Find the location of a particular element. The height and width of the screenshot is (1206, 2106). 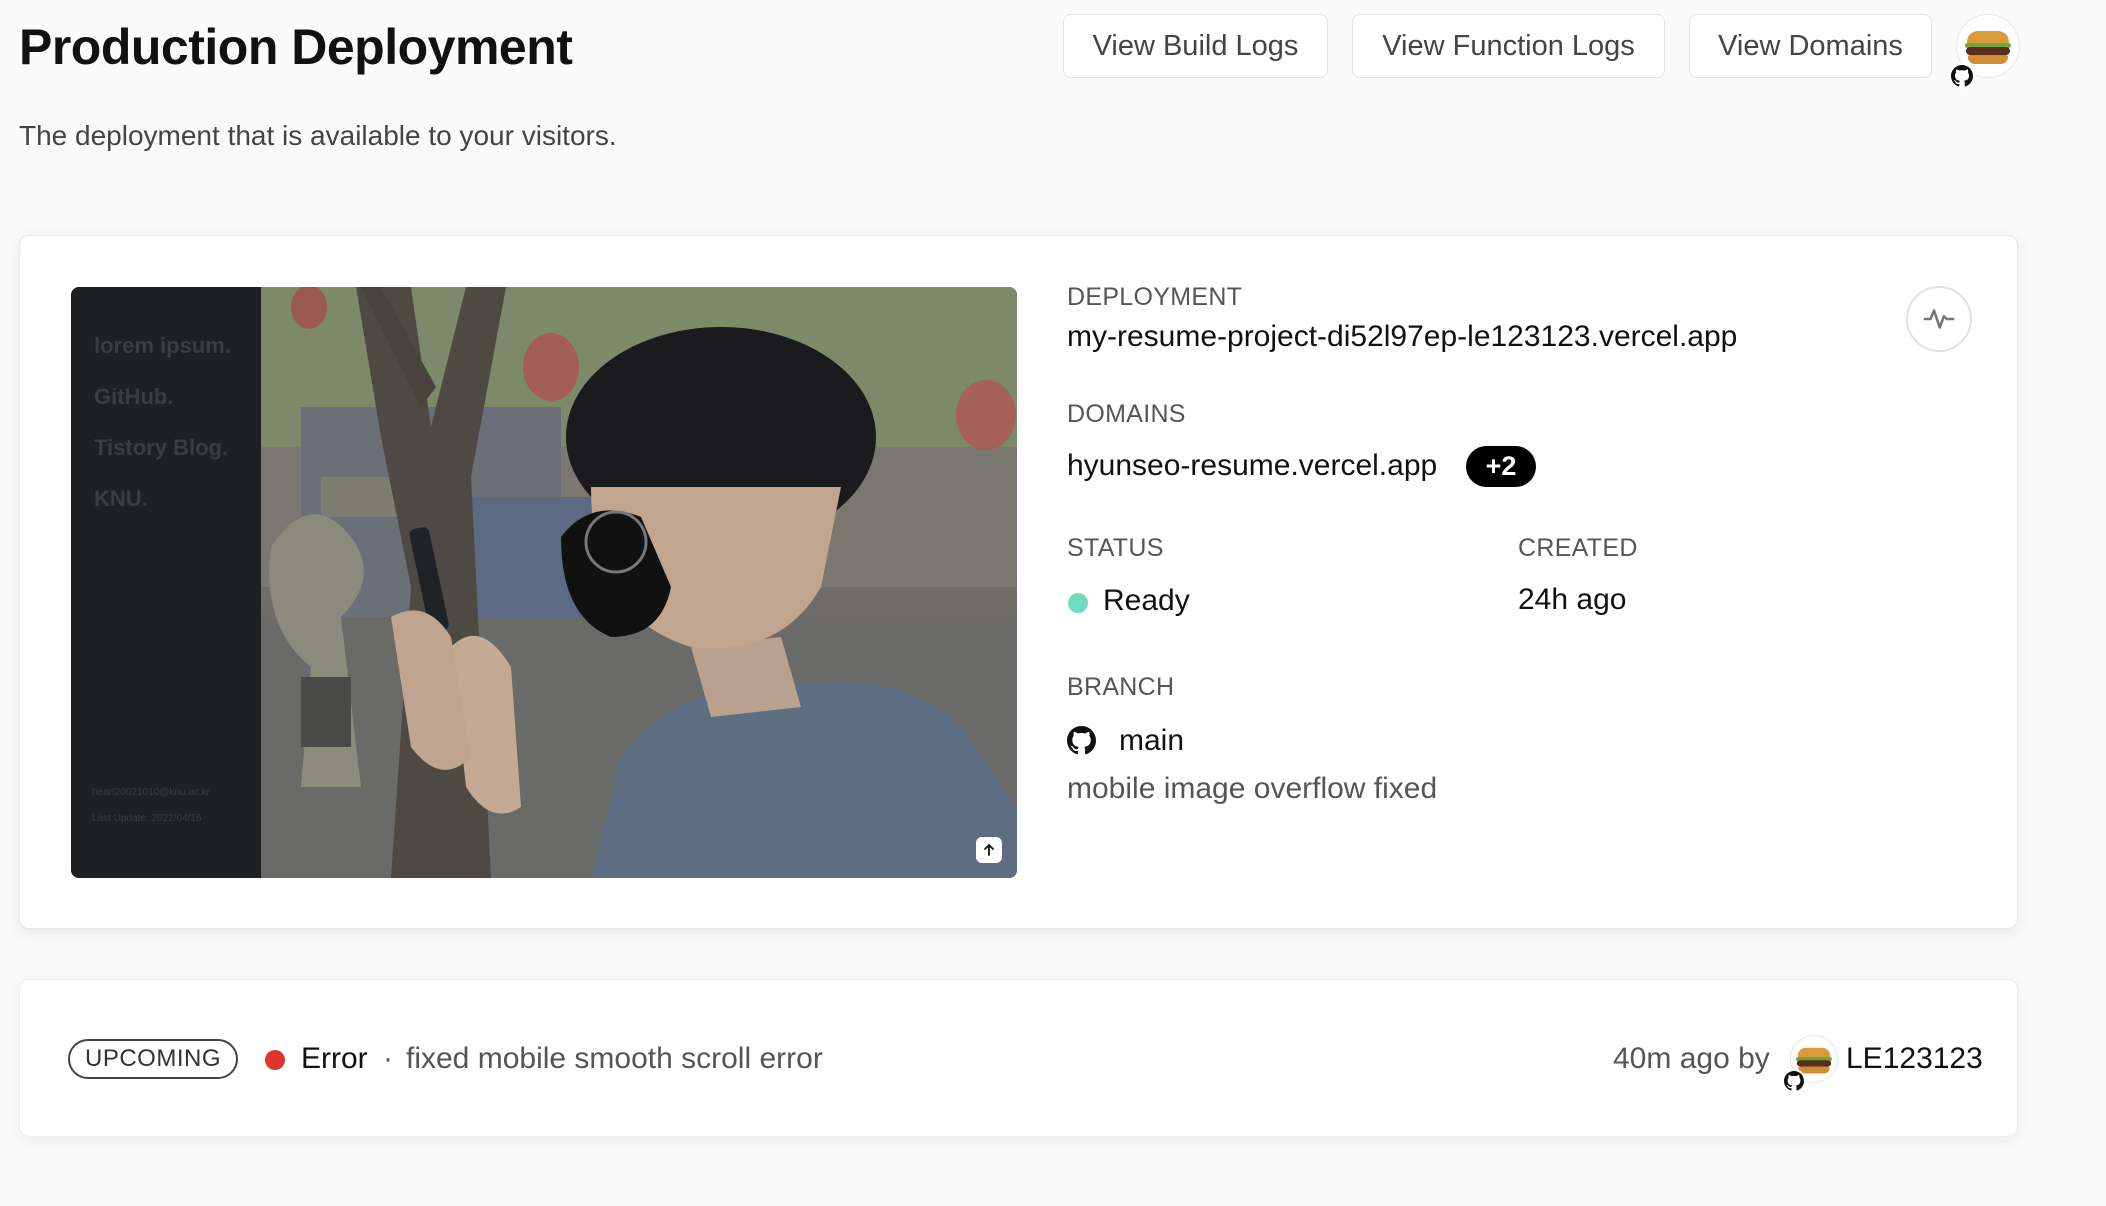

upcoming-status: Error is located at coordinates (334, 1058).